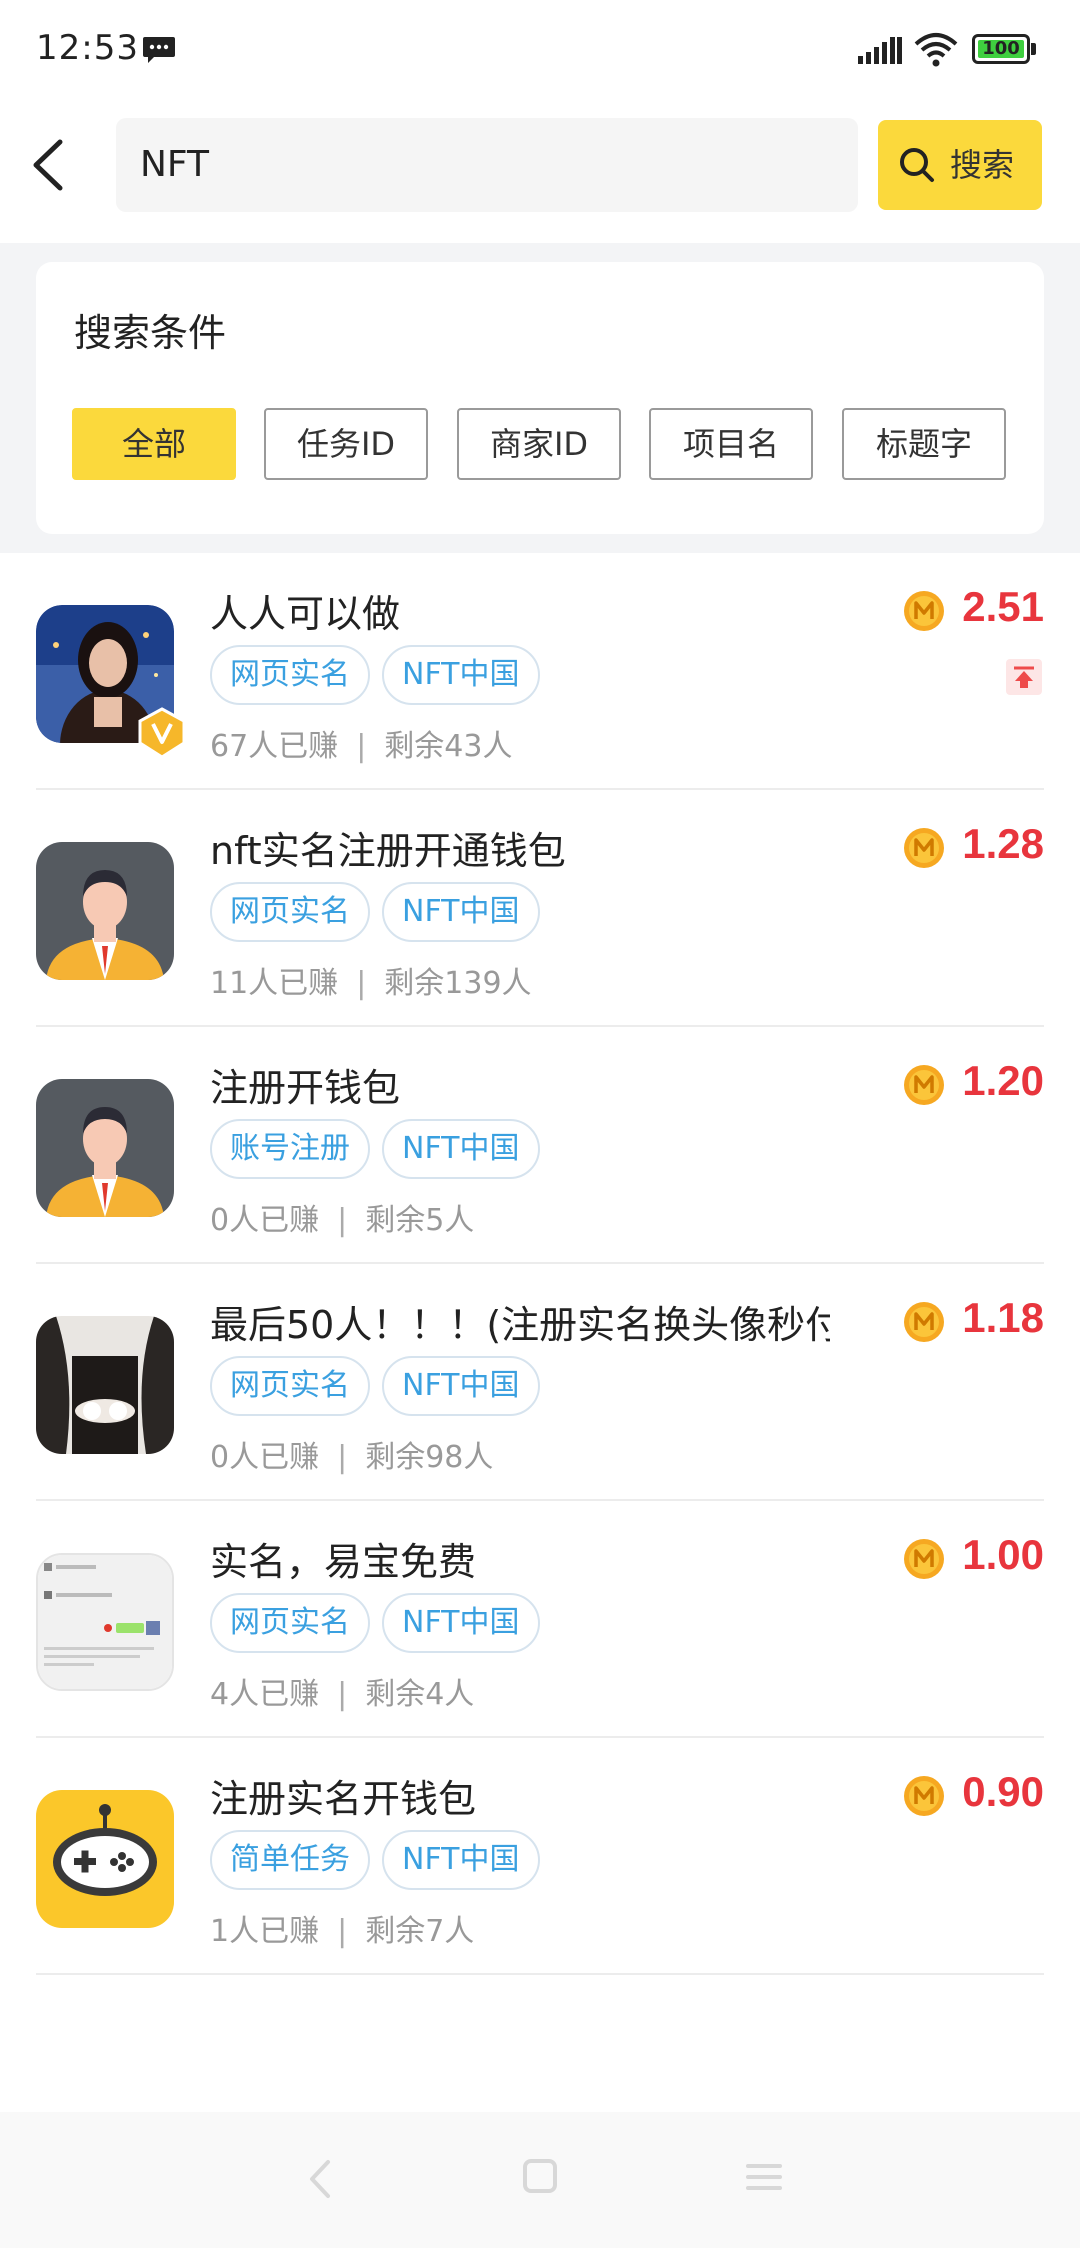  Describe the element at coordinates (342, 1931) in the screenshot. I see `task-stats: 1人已赚 | 剩余7人` at that location.